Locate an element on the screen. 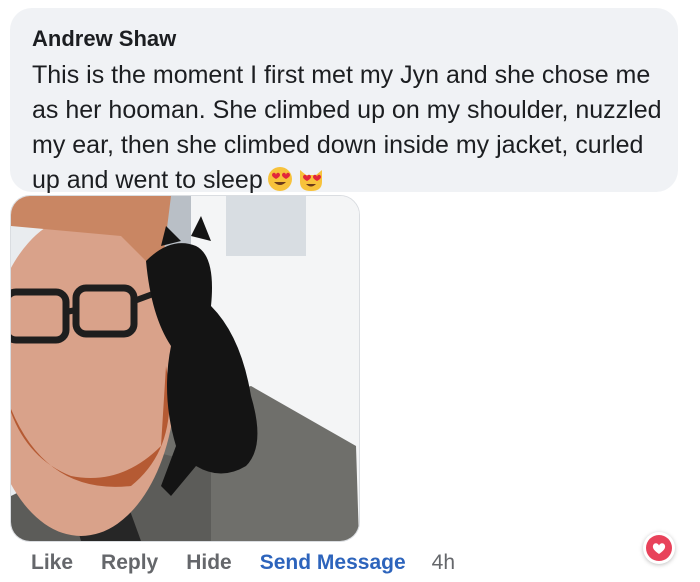 This screenshot has width=700, height=582. heart-reaction-icon is located at coordinates (659, 548).